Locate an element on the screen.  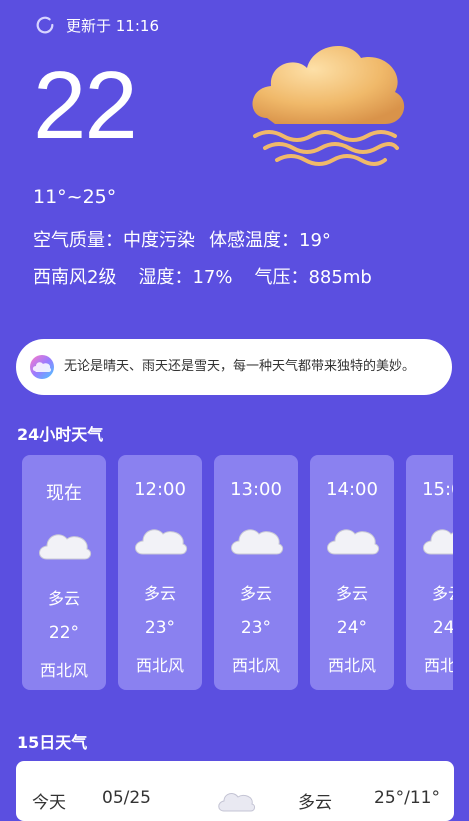
hourly-card: 现在 多云 22° 西北风 is located at coordinates (64, 572).